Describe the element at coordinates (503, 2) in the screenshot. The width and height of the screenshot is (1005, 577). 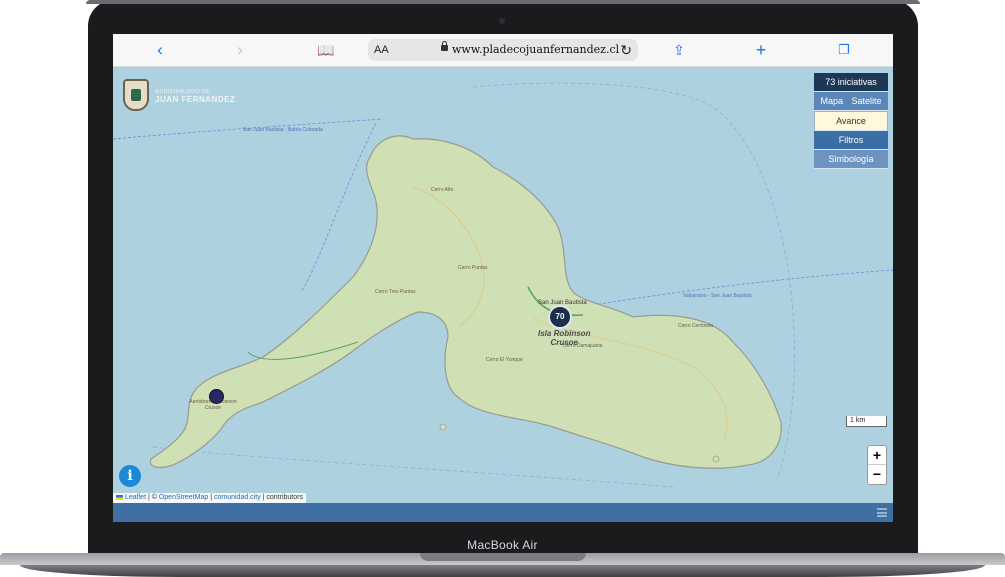
I see `lid-edge` at that location.